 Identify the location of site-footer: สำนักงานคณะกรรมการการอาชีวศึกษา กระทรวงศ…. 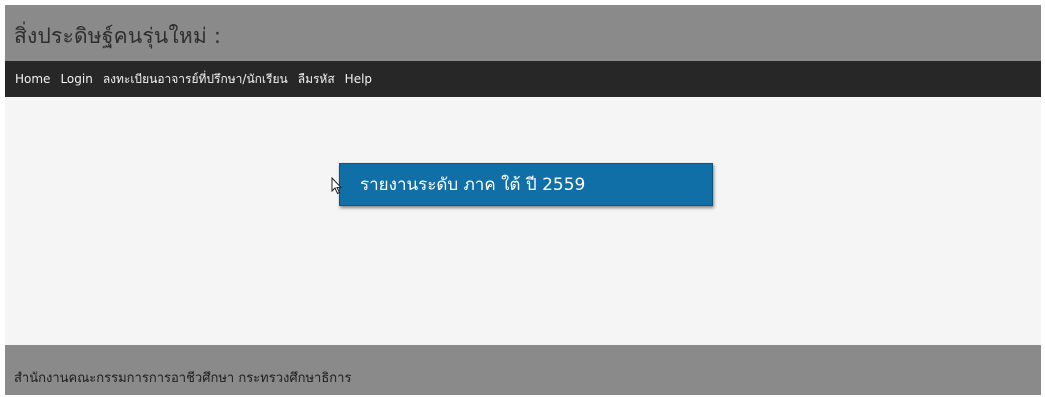
(523, 370).